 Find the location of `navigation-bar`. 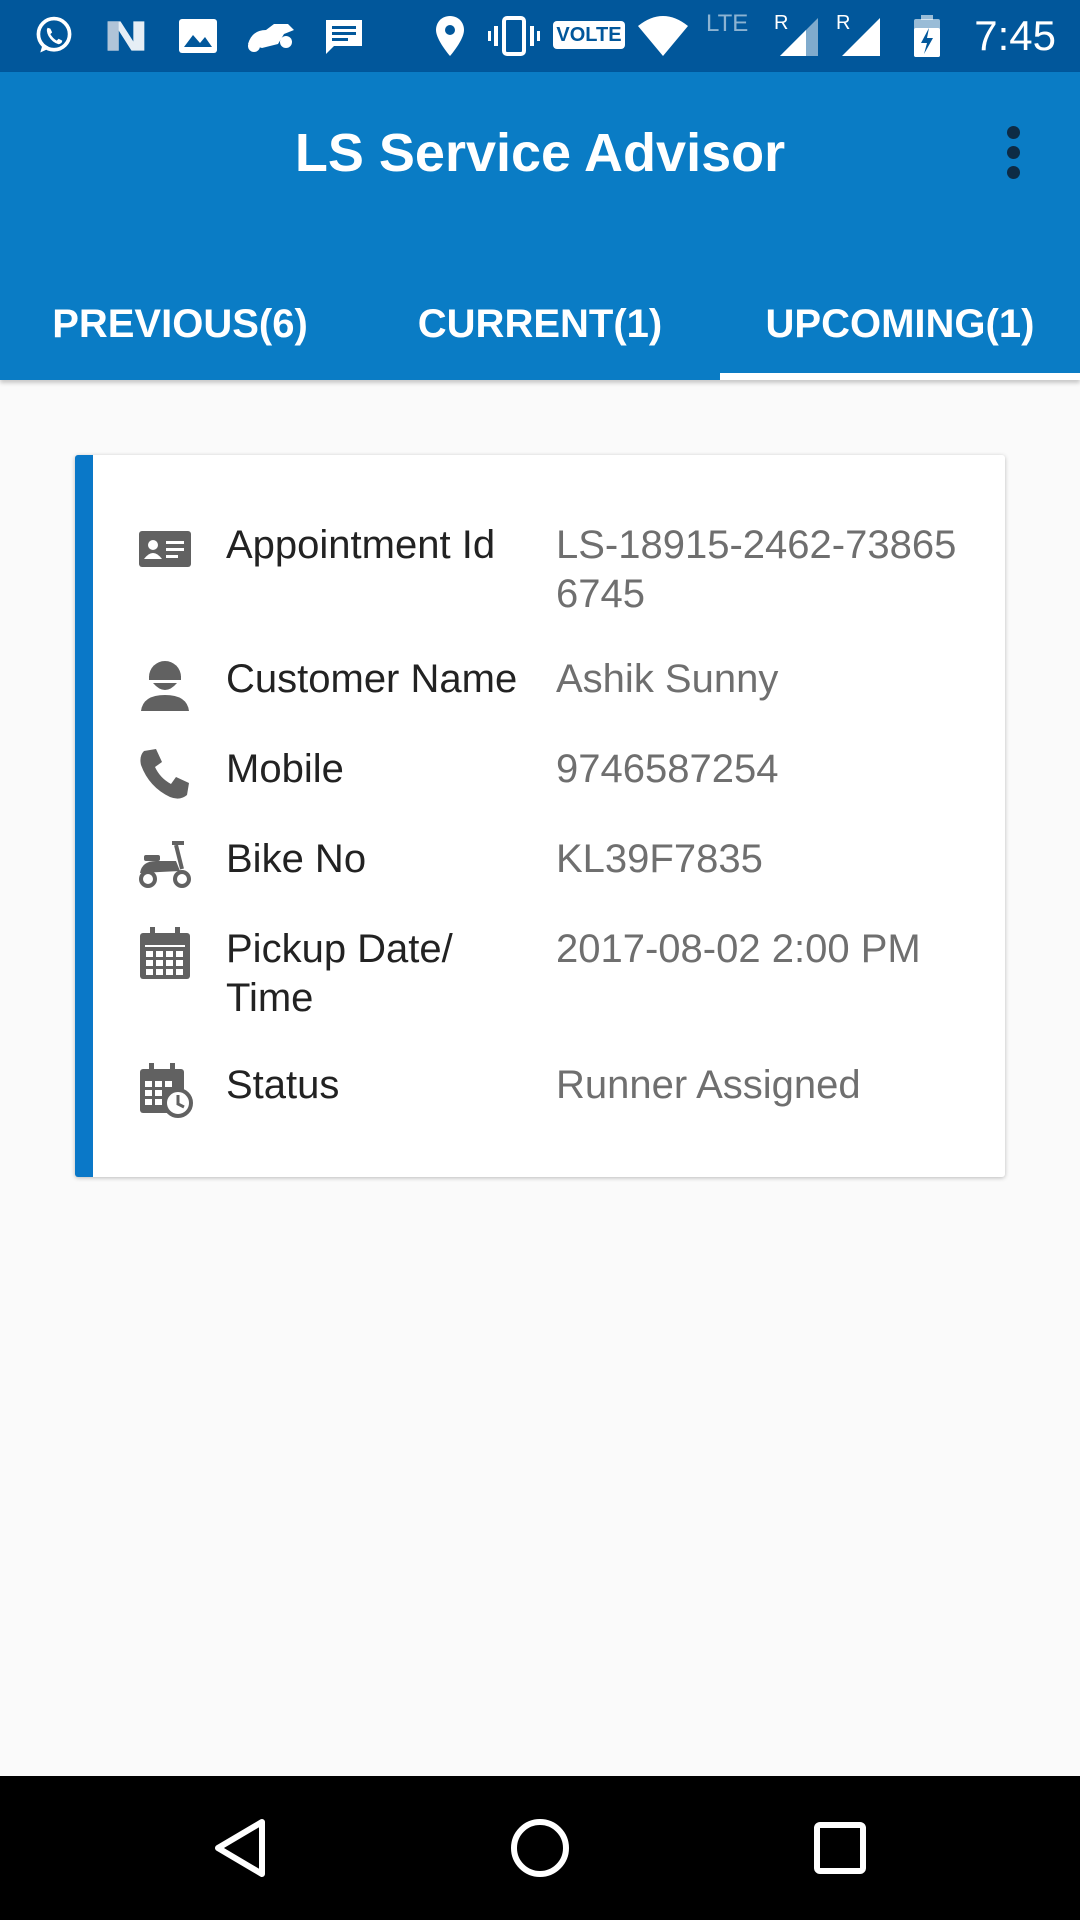

navigation-bar is located at coordinates (540, 1848).